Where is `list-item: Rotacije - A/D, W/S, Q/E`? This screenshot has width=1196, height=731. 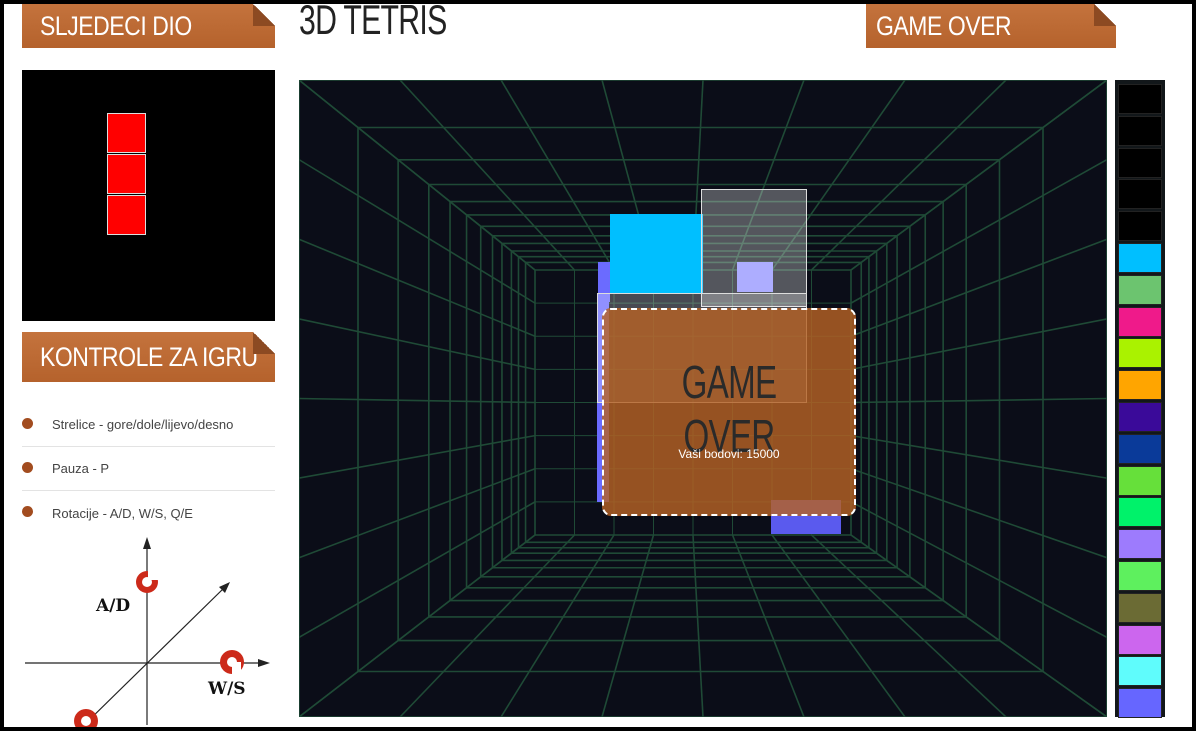 list-item: Rotacije - A/D, W/S, Q/E is located at coordinates (148, 513).